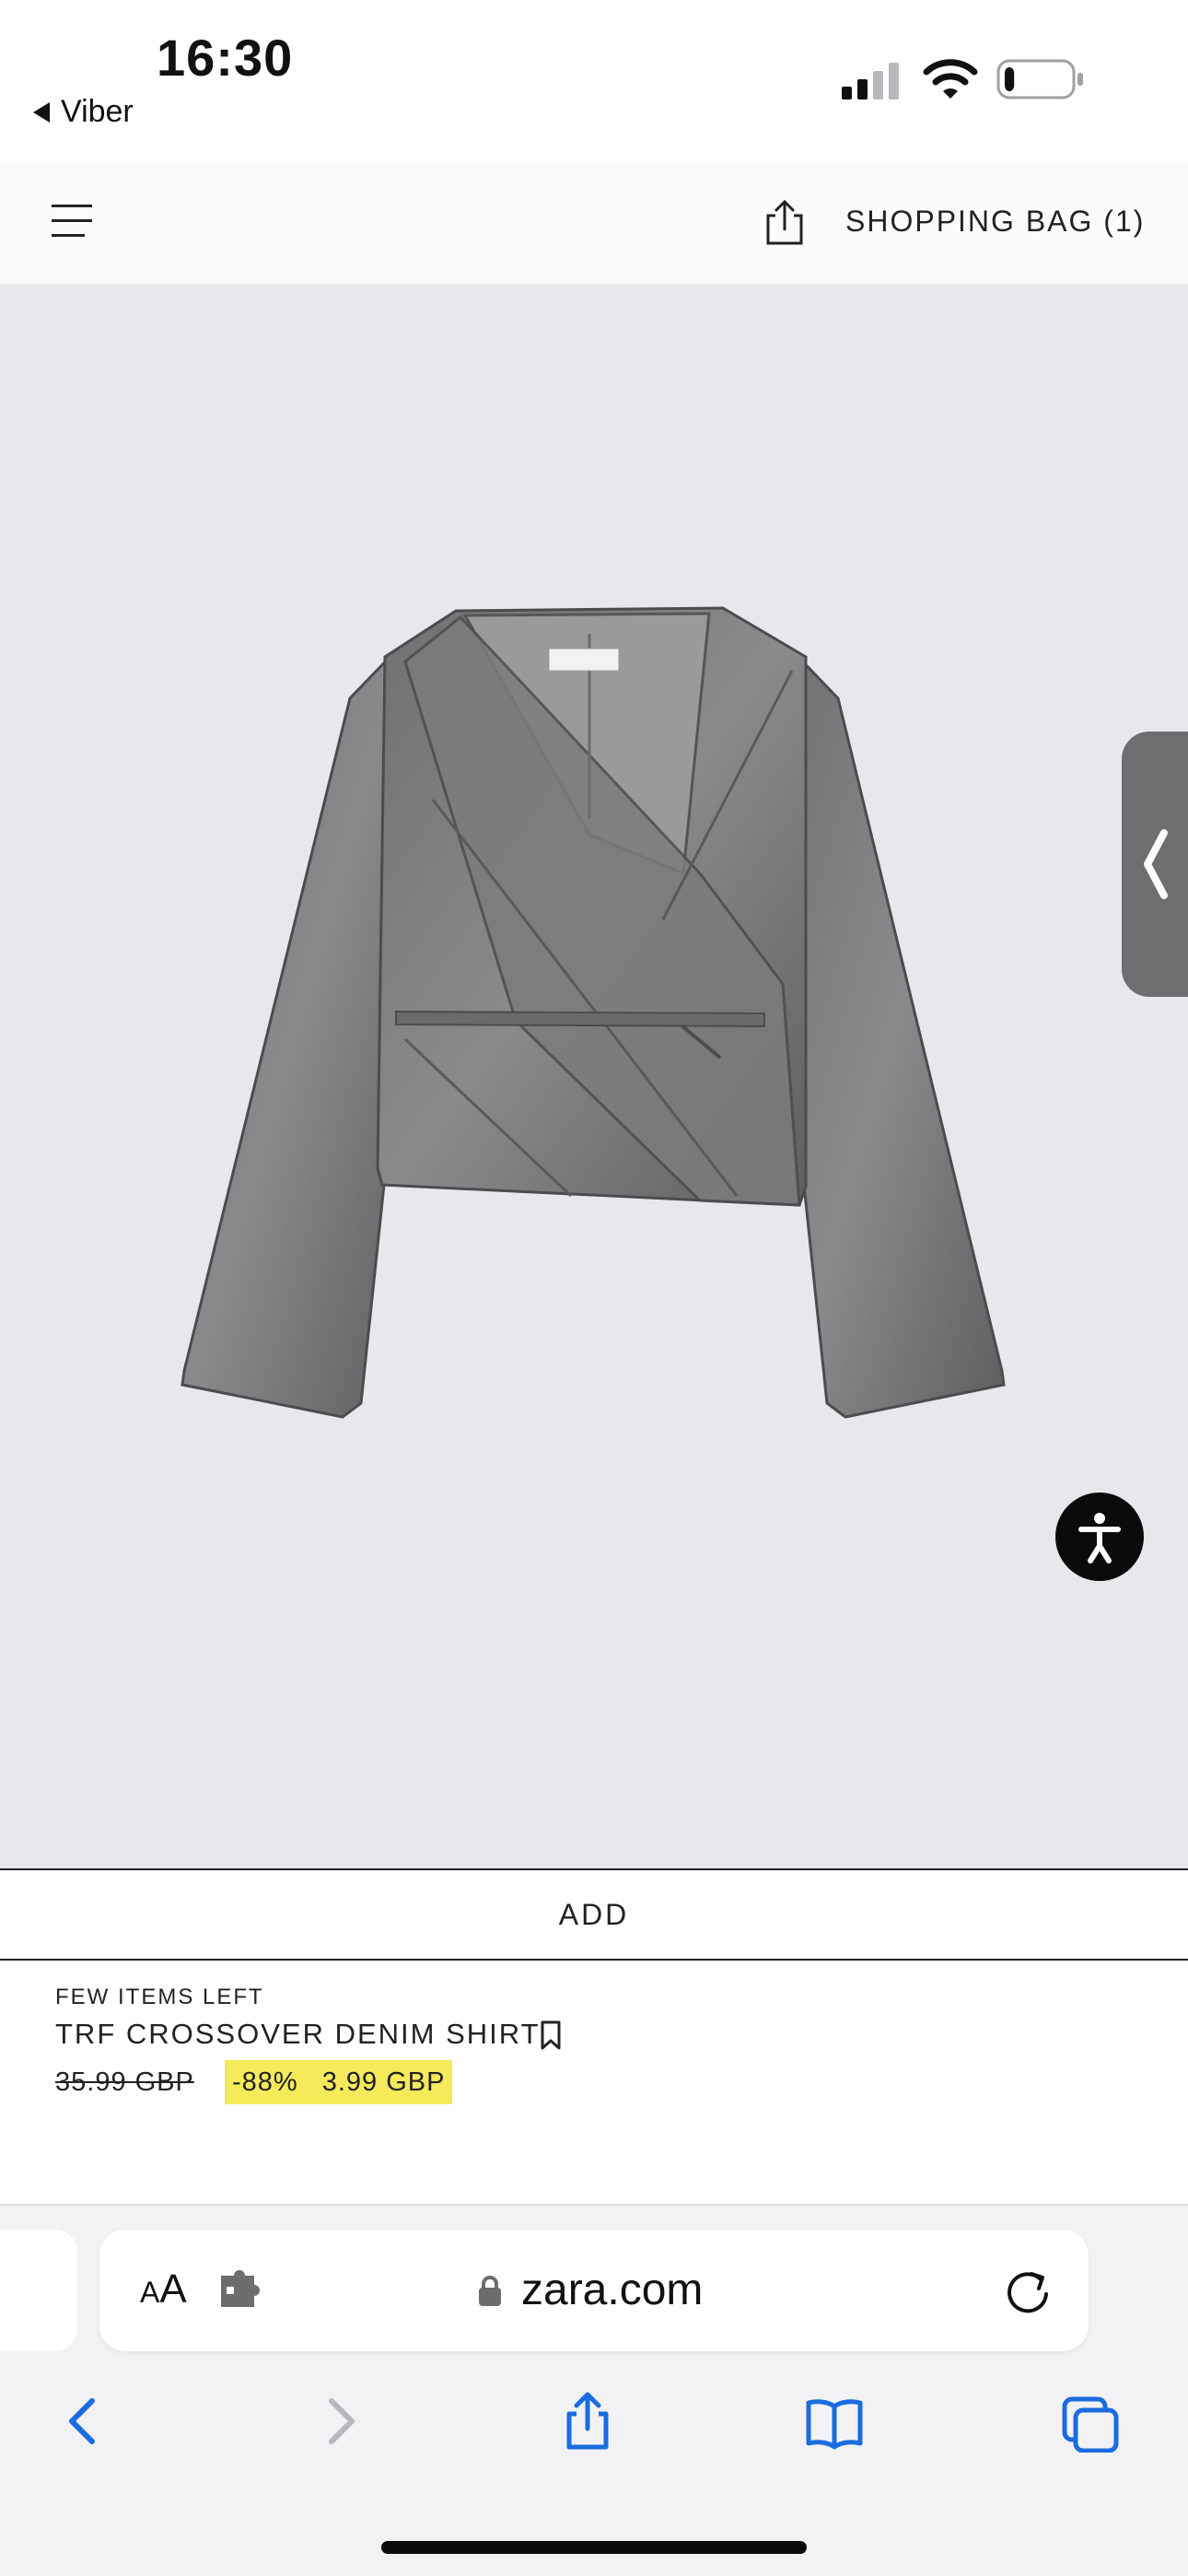 The image size is (1188, 2576). Describe the element at coordinates (173, 2289) in the screenshot. I see `text-size-large-a: A` at that location.